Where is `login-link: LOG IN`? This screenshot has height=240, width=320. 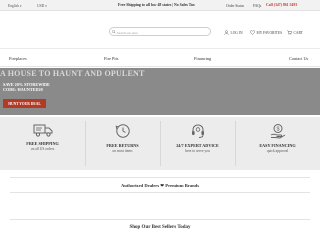
login-link: LOG IN is located at coordinates (233, 32).